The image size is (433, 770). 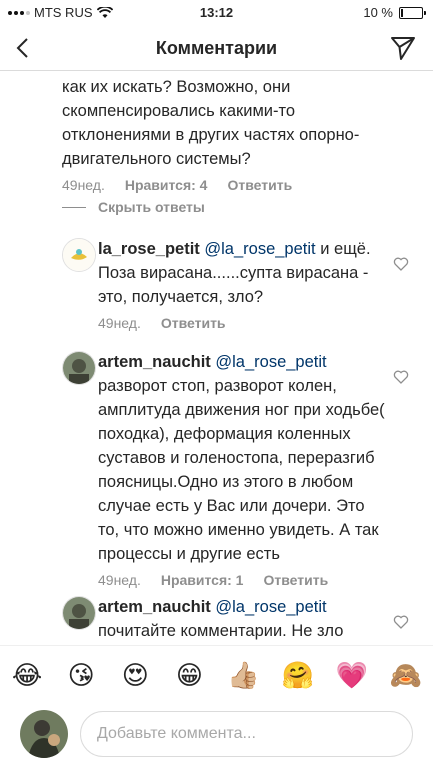 What do you see at coordinates (202, 580) in the screenshot?
I see `comment-likes: Нравится: 1` at bounding box center [202, 580].